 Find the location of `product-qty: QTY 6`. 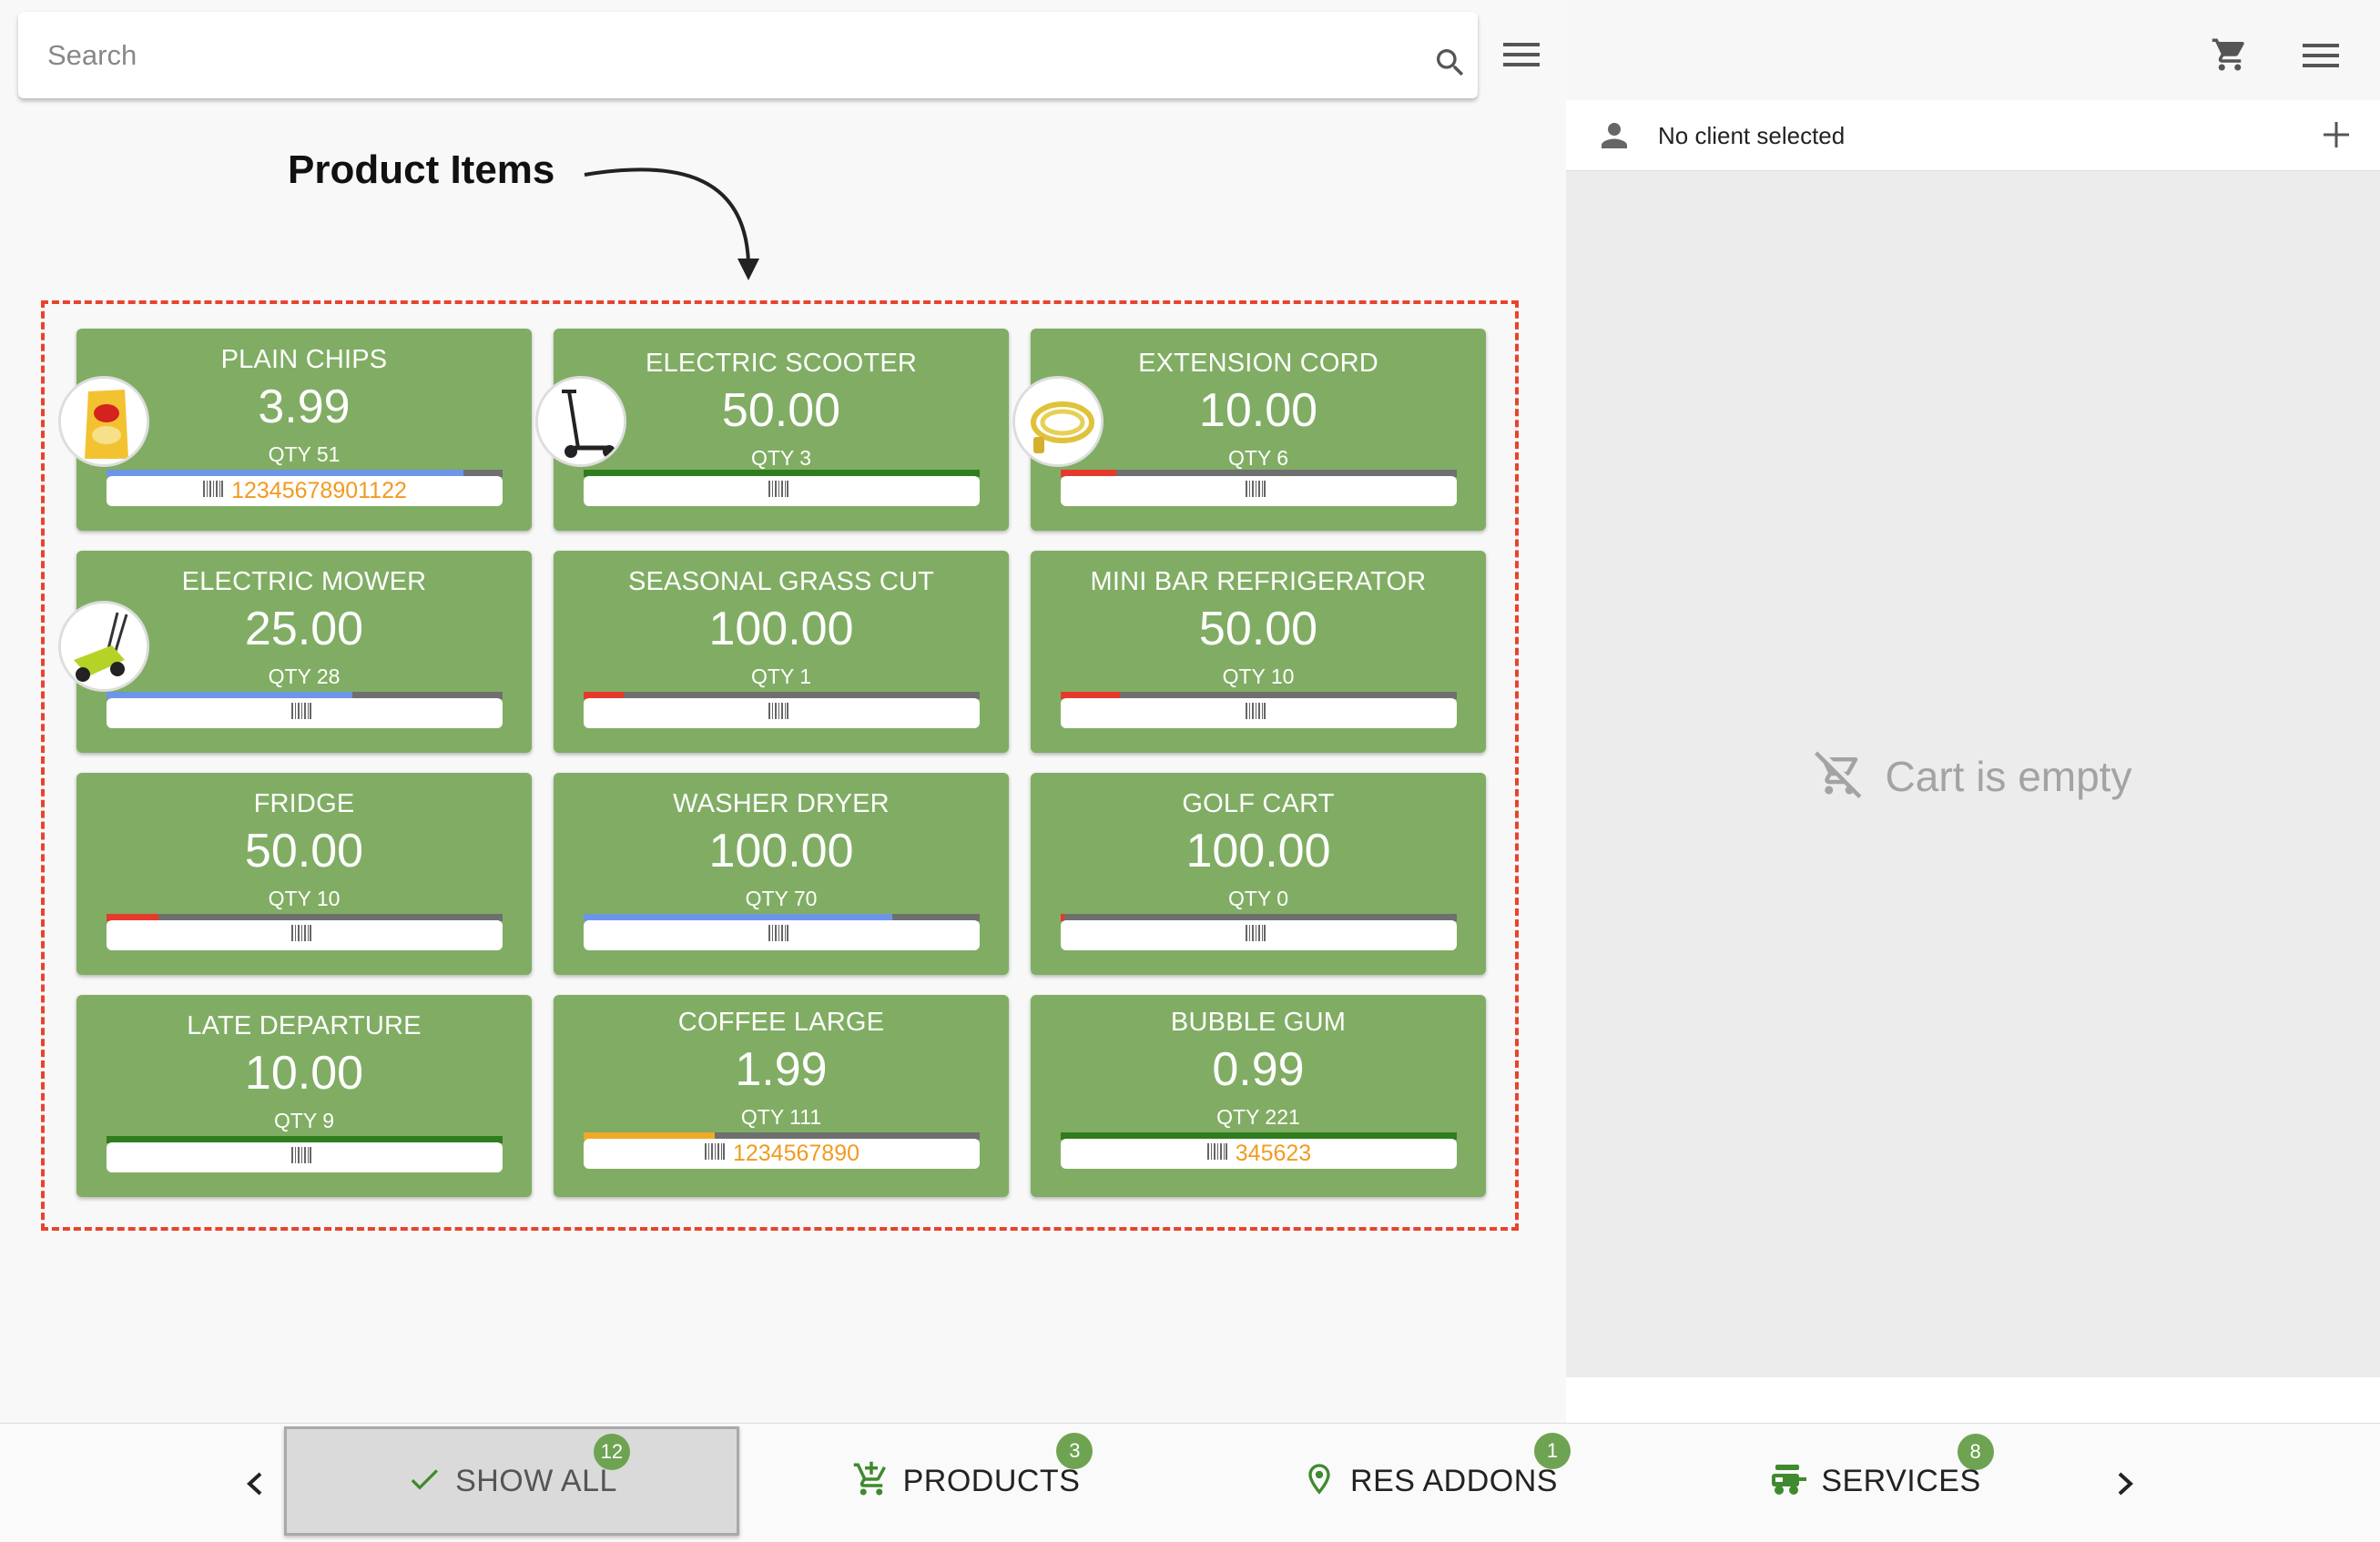

product-qty: QTY 6 is located at coordinates (1258, 458).